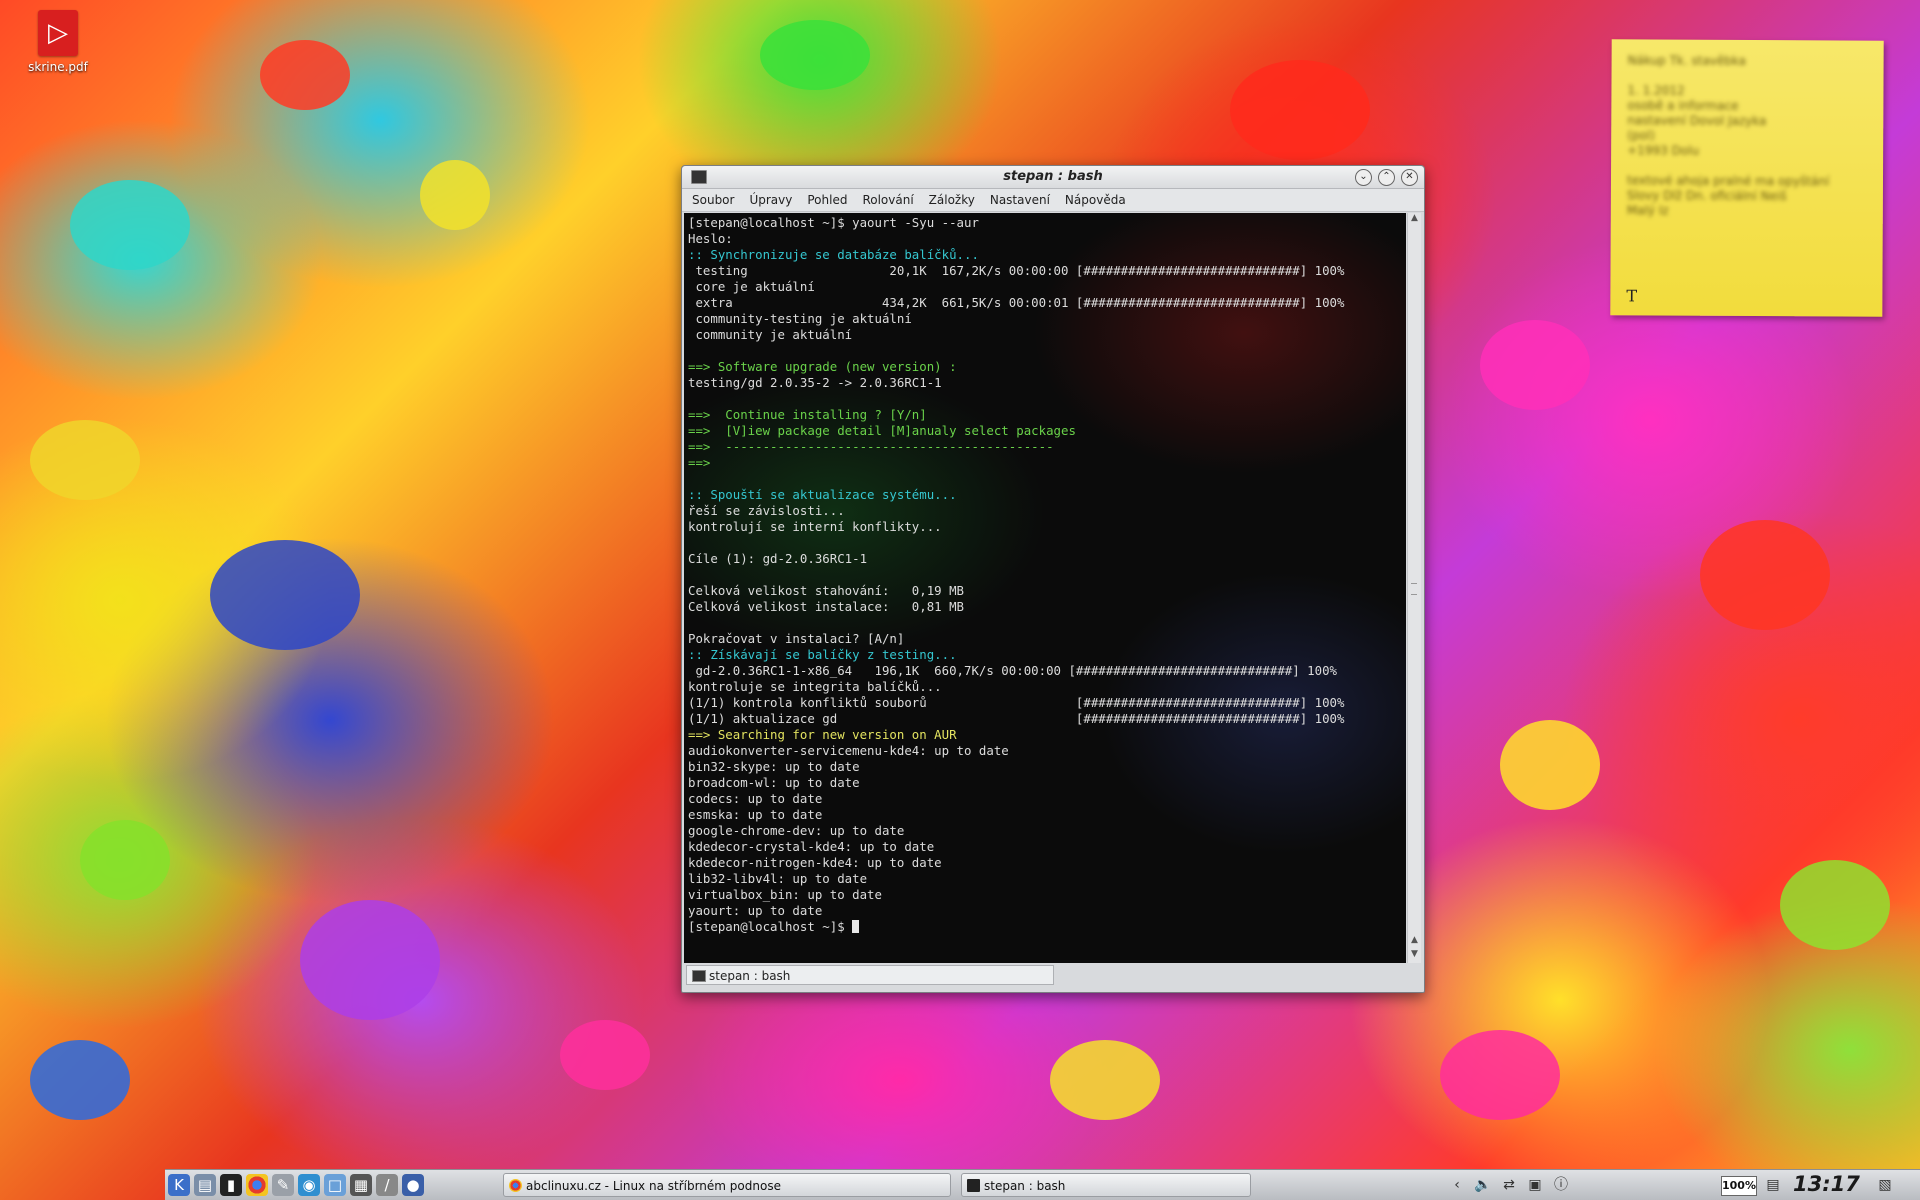 Image resolution: width=1920 pixels, height=1200 pixels. Describe the element at coordinates (885, 198) in the screenshot. I see `menu-rolovani: Rolování` at that location.